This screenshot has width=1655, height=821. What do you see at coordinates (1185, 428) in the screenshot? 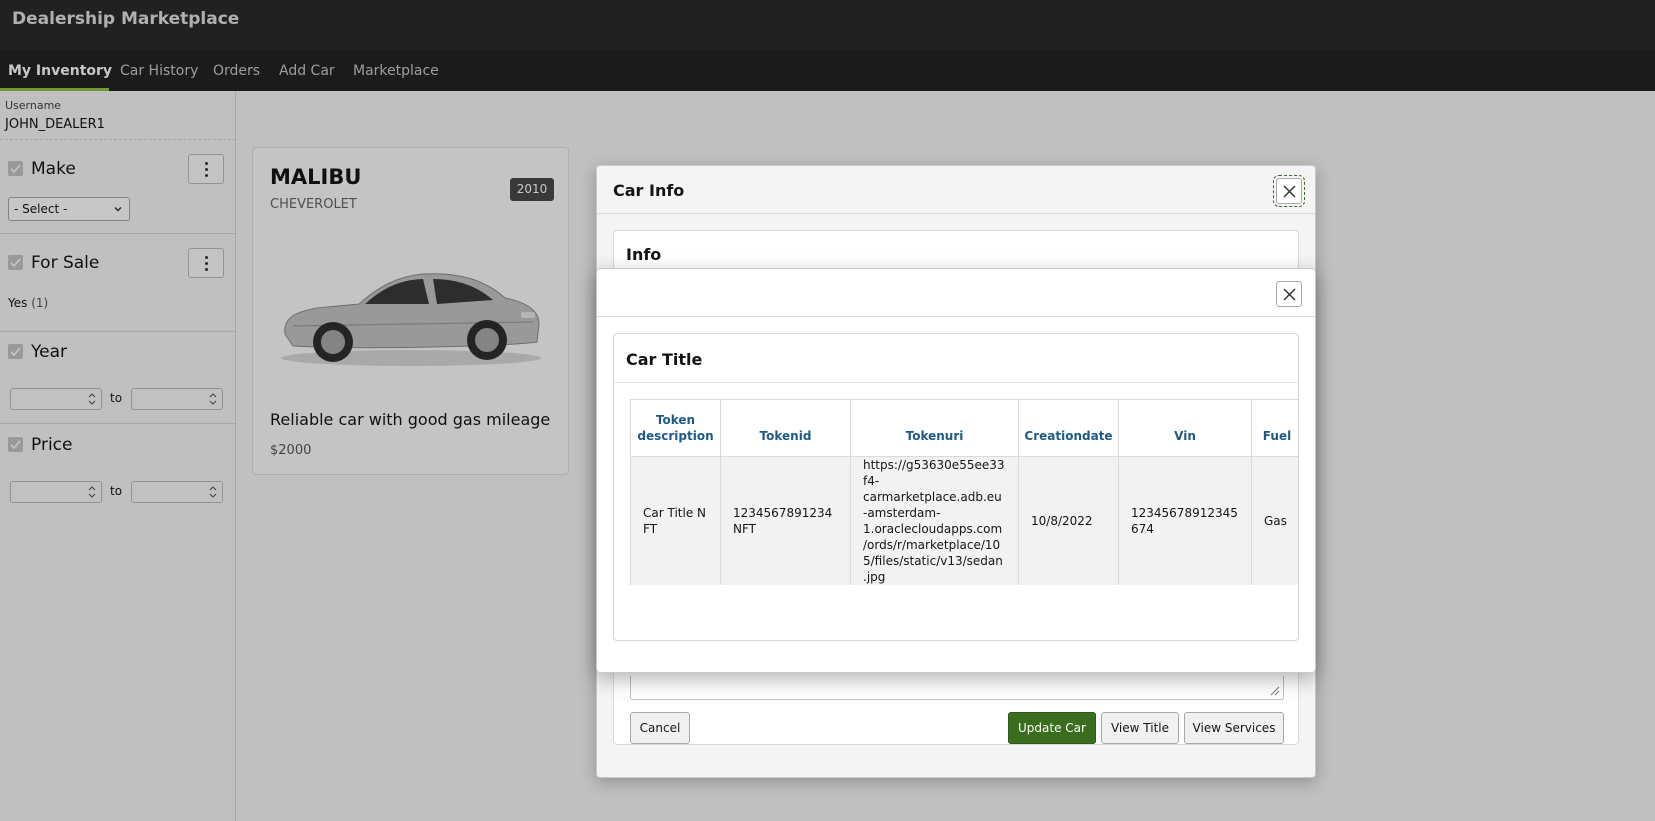
I see `column-header-vin: Vin` at bounding box center [1185, 428].